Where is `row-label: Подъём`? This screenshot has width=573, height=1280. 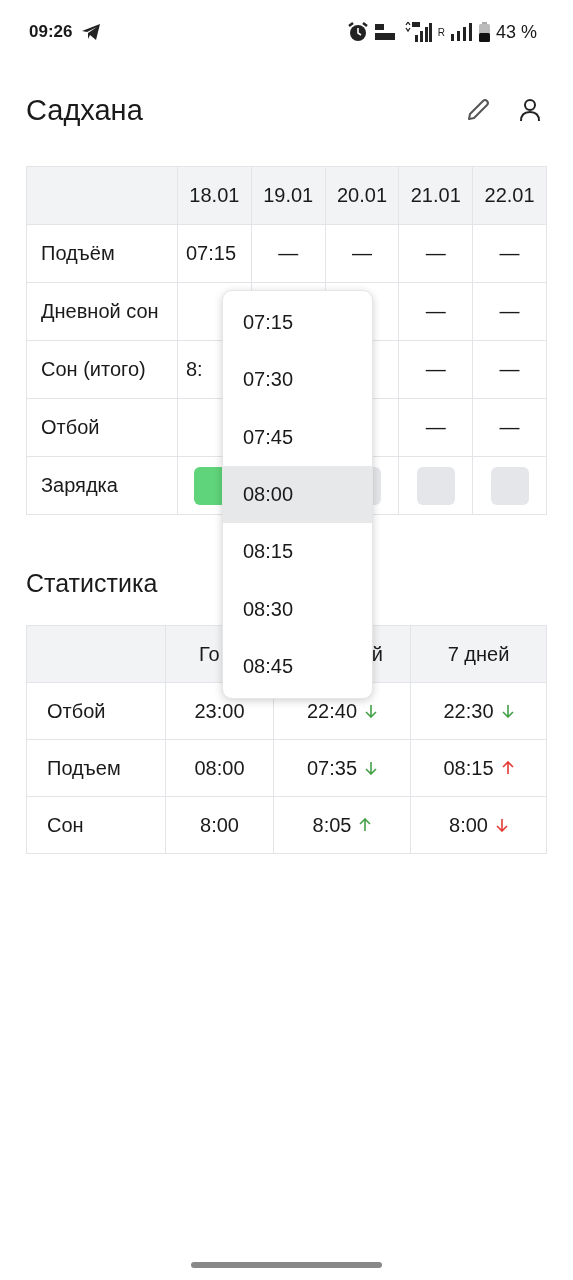
row-label: Подъём is located at coordinates (102, 253).